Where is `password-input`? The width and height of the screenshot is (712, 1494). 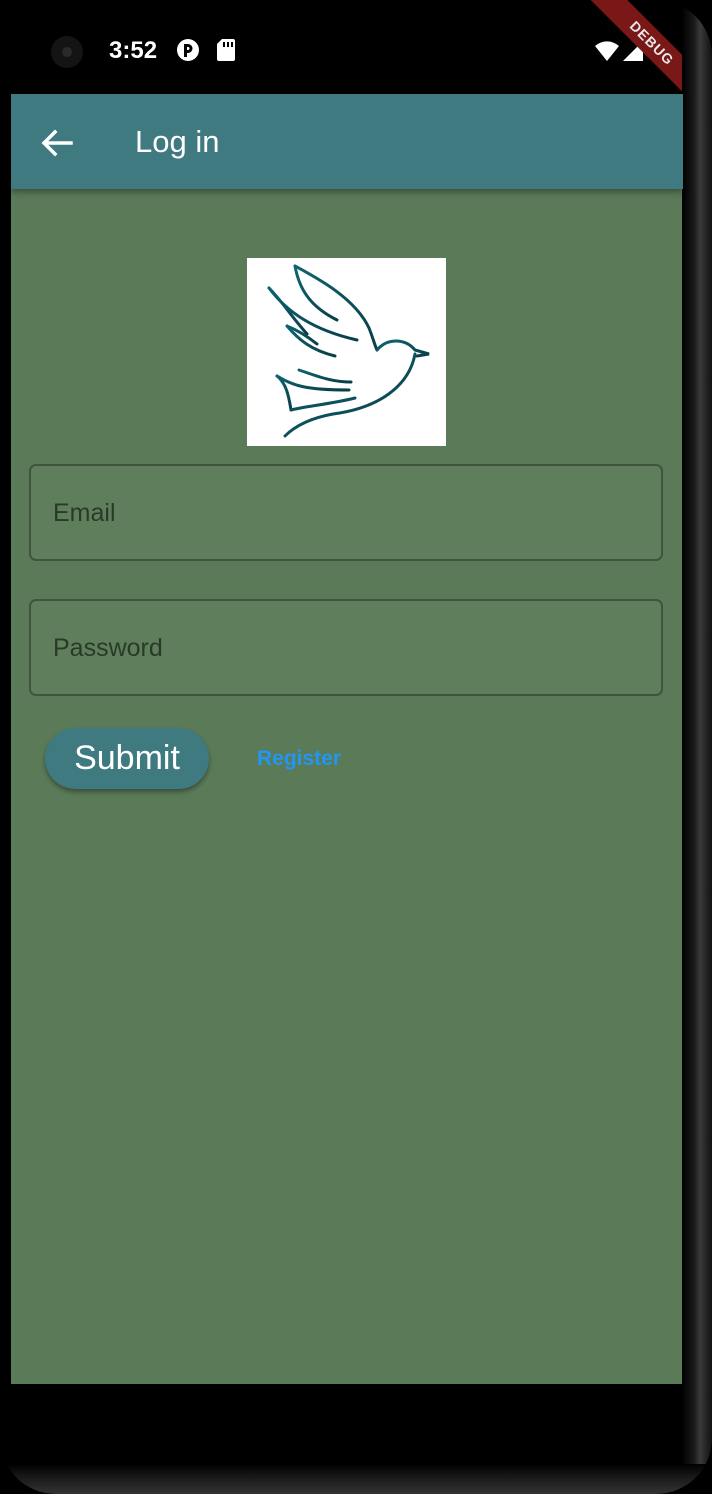 password-input is located at coordinates (348, 648).